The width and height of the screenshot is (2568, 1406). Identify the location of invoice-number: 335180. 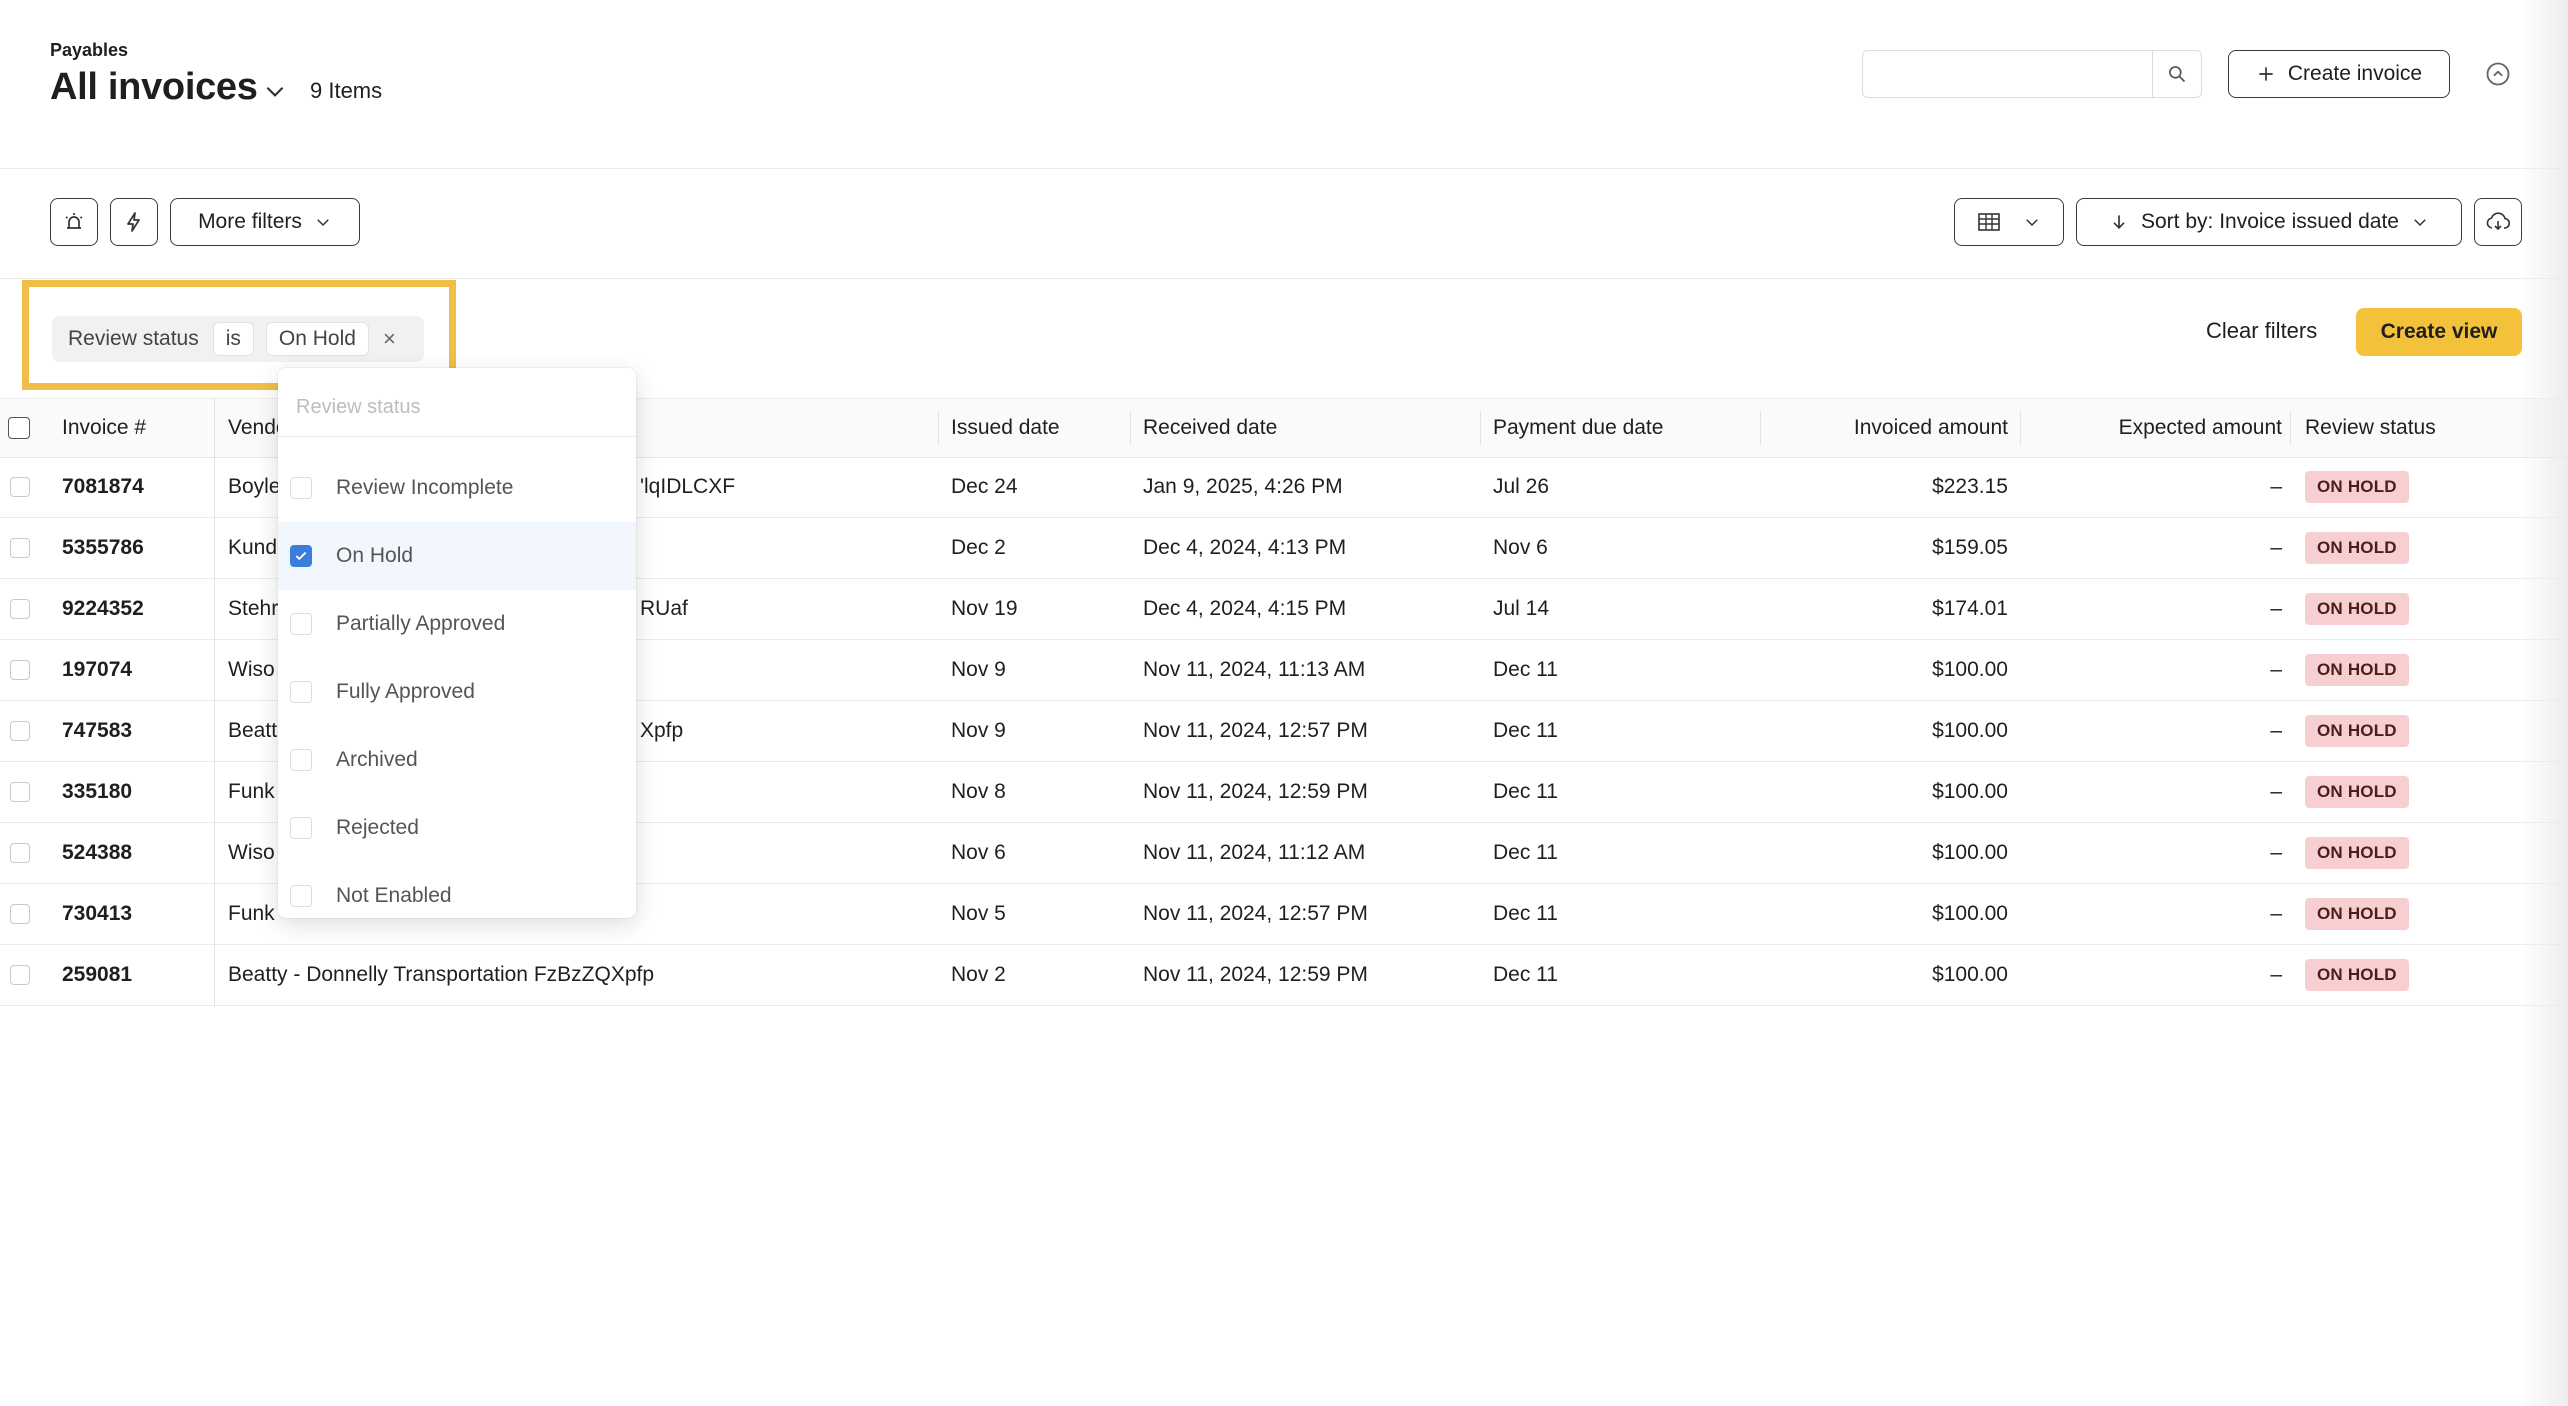
(97, 791).